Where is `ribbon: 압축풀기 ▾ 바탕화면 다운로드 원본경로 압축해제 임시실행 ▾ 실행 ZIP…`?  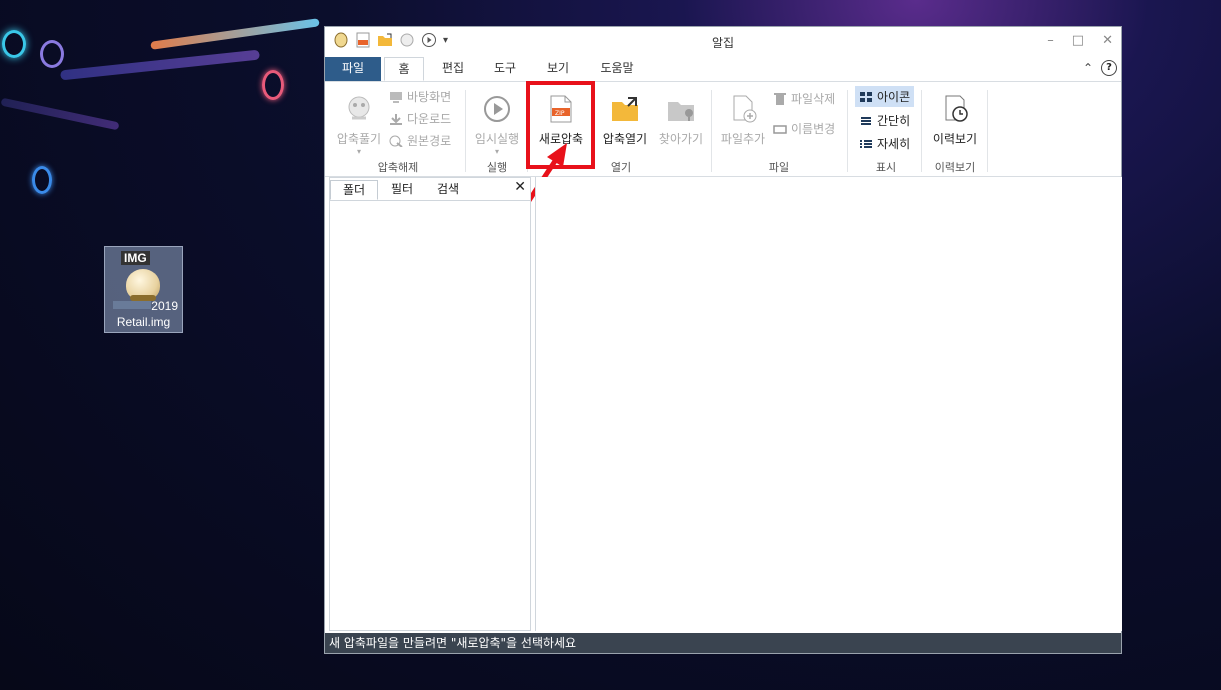 ribbon: 압축풀기 ▾ 바탕화면 다운로드 원본경로 압축해제 임시실행 ▾ 실행 ZIP… is located at coordinates (723, 129).